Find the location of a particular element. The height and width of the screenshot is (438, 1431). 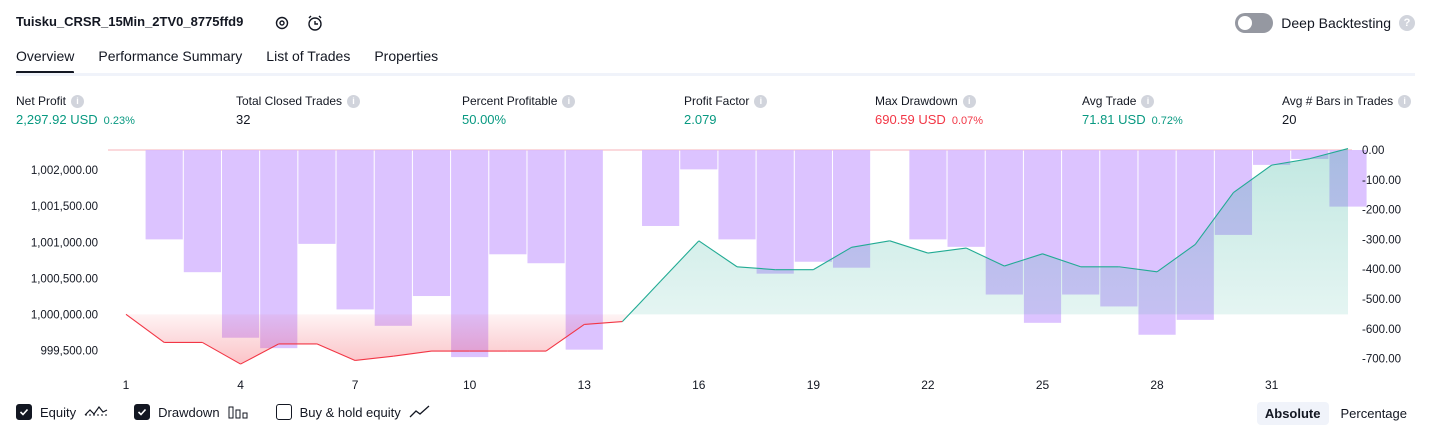

x-axis-tick-label: 25 is located at coordinates (1043, 385).